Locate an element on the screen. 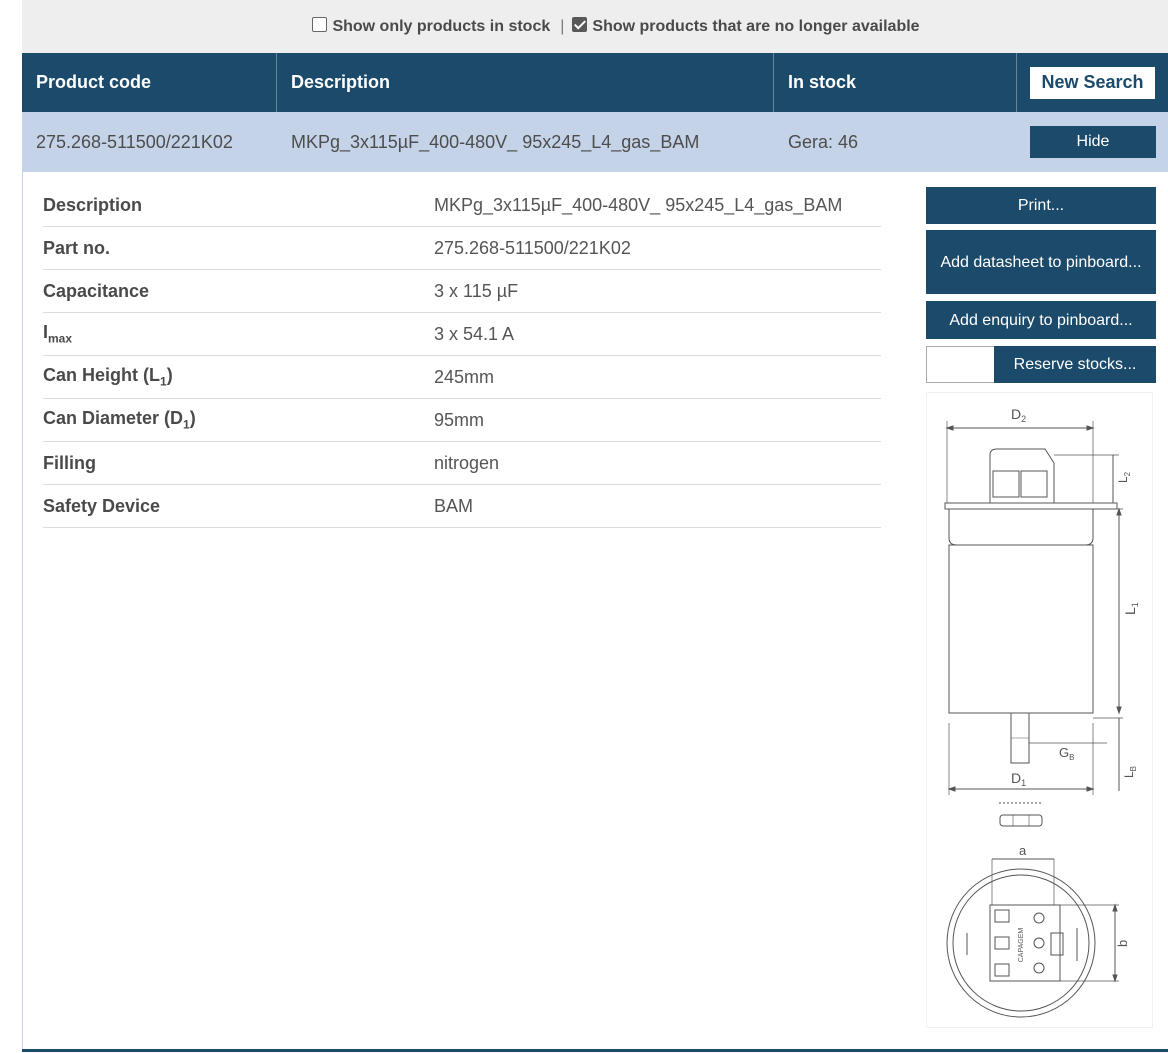 This screenshot has width=1168, height=1053. d1-label: D1 is located at coordinates (1018, 779).